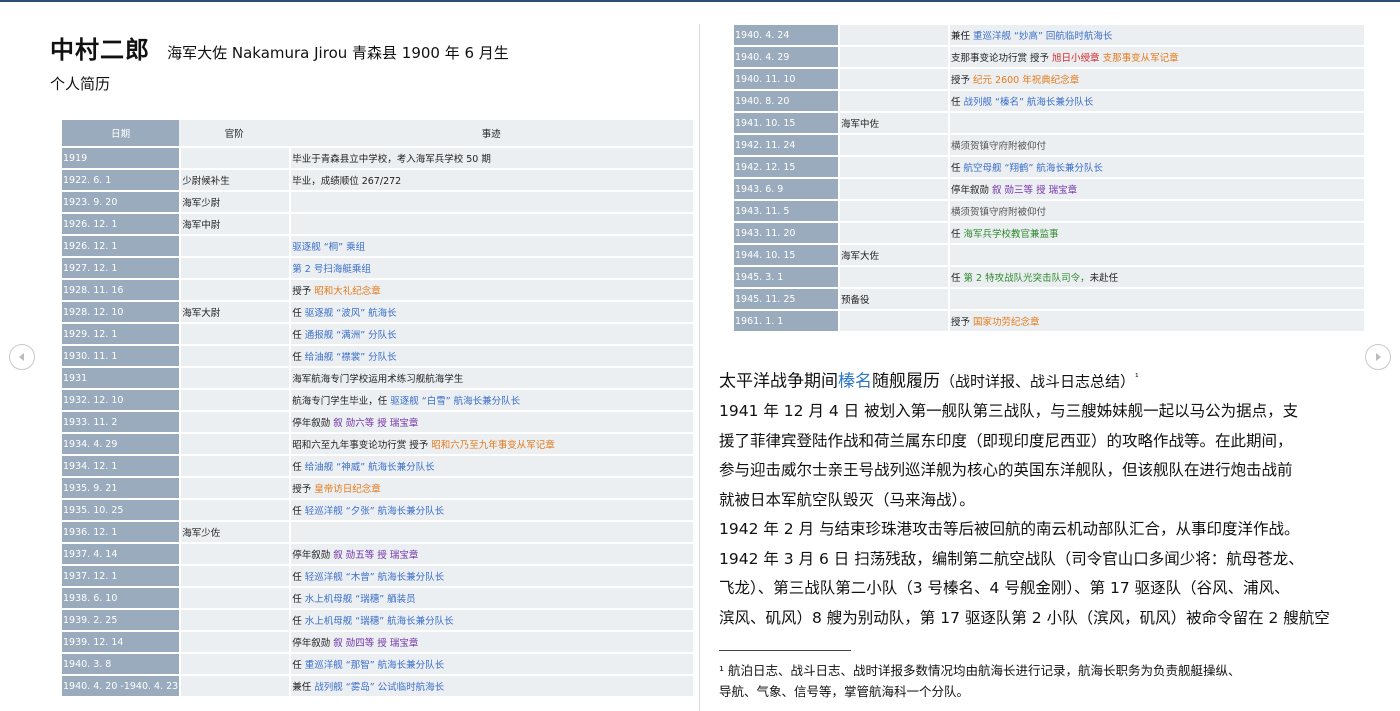 The width and height of the screenshot is (1400, 711). What do you see at coordinates (1026, 278) in the screenshot?
I see `event-segment: 第 2 特攻战队光突击队司令，` at bounding box center [1026, 278].